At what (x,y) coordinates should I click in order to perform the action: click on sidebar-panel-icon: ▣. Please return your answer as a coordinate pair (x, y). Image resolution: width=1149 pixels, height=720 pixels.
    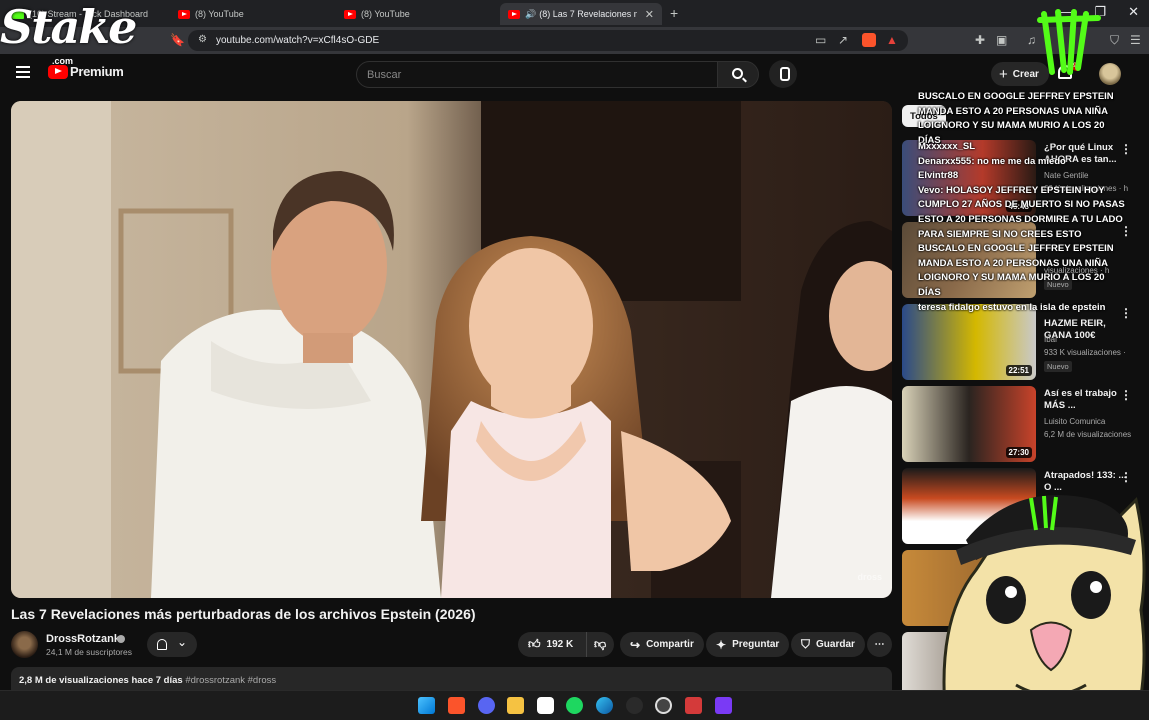
    Looking at the image, I should click on (1001, 40).